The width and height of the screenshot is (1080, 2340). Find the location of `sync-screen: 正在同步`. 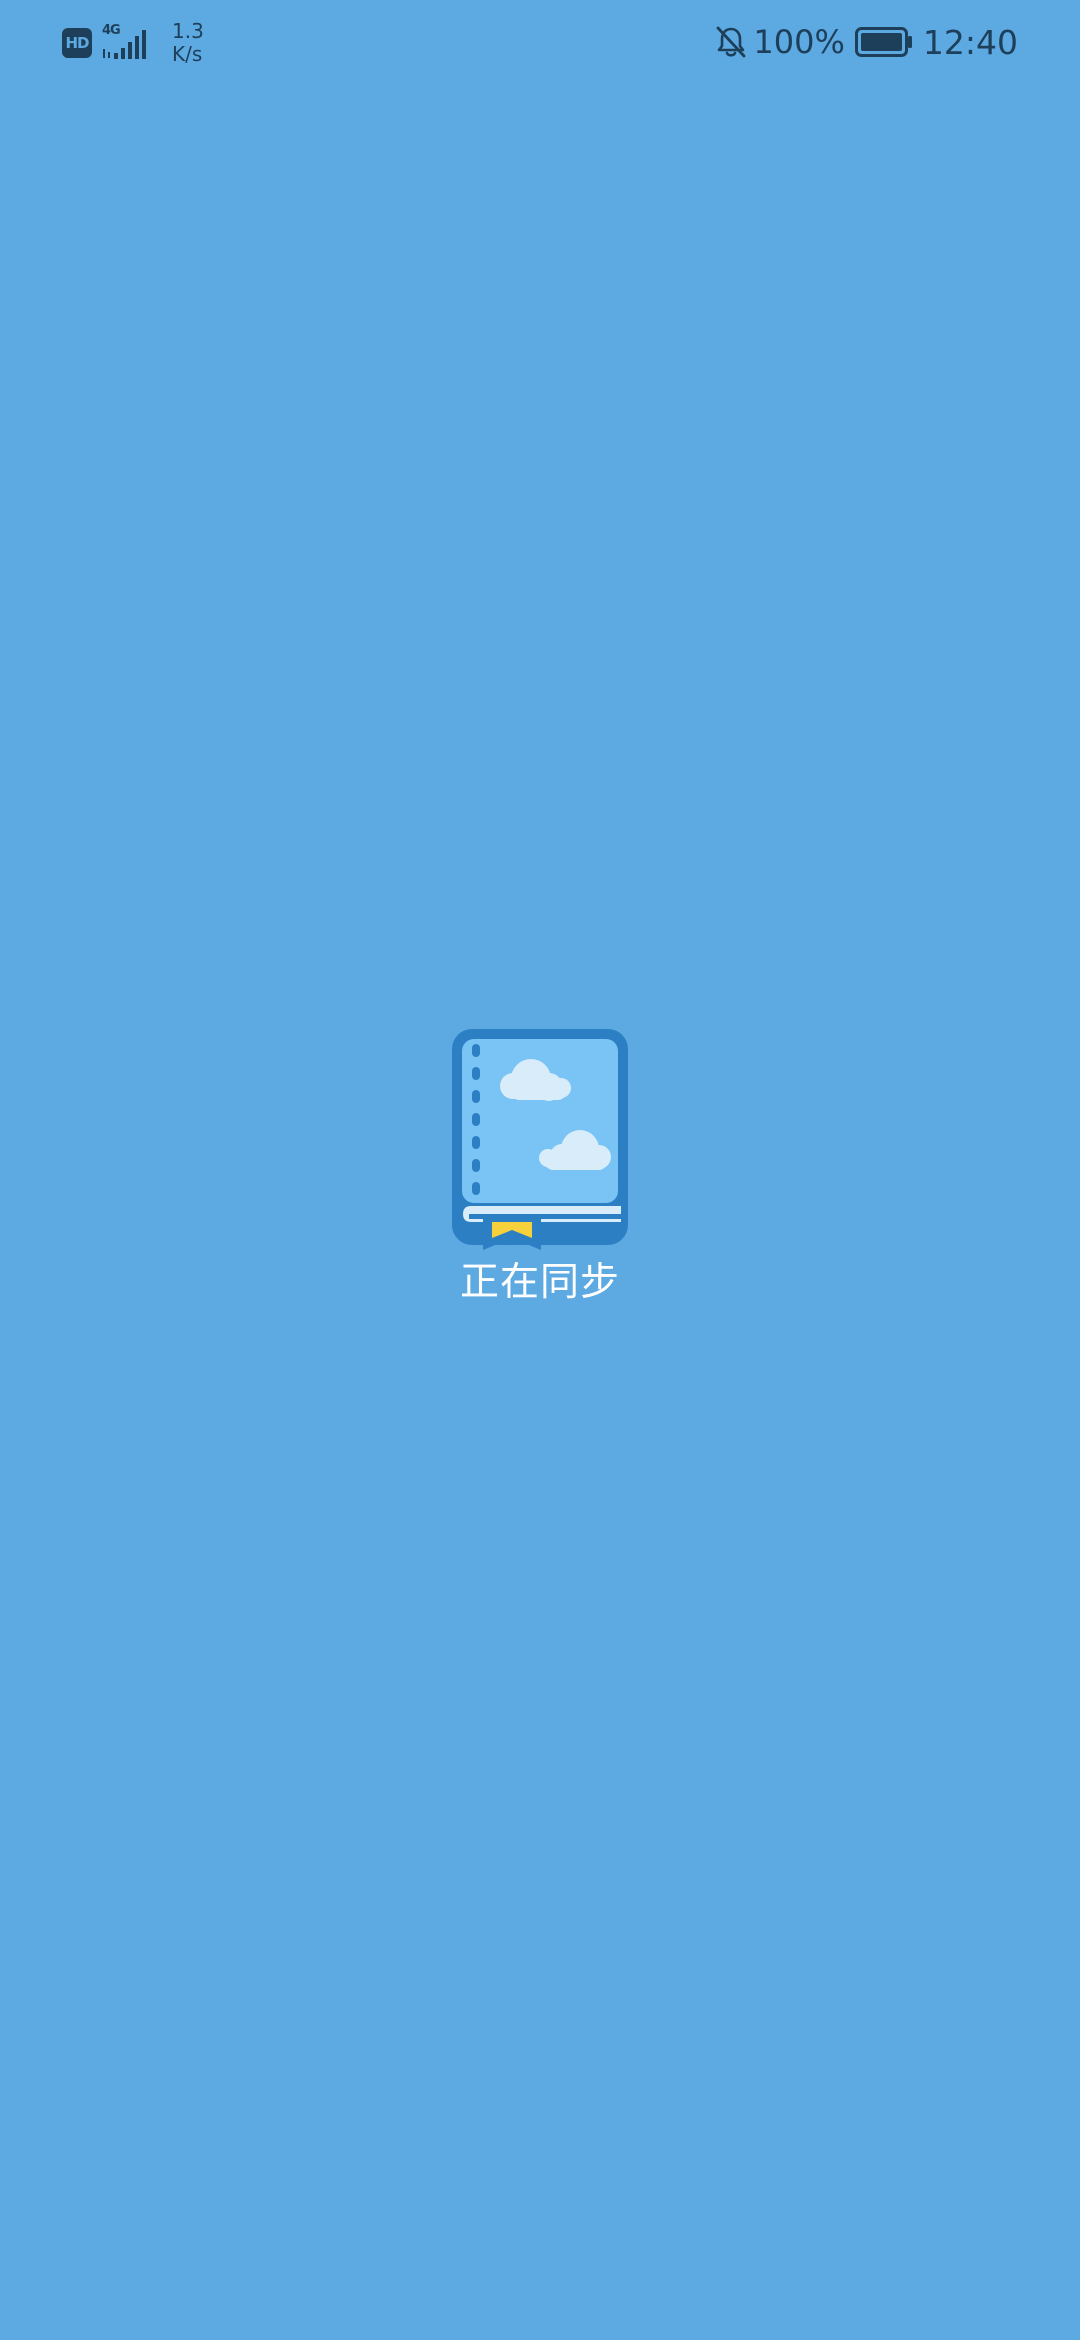

sync-screen: 正在同步 is located at coordinates (540, 1167).